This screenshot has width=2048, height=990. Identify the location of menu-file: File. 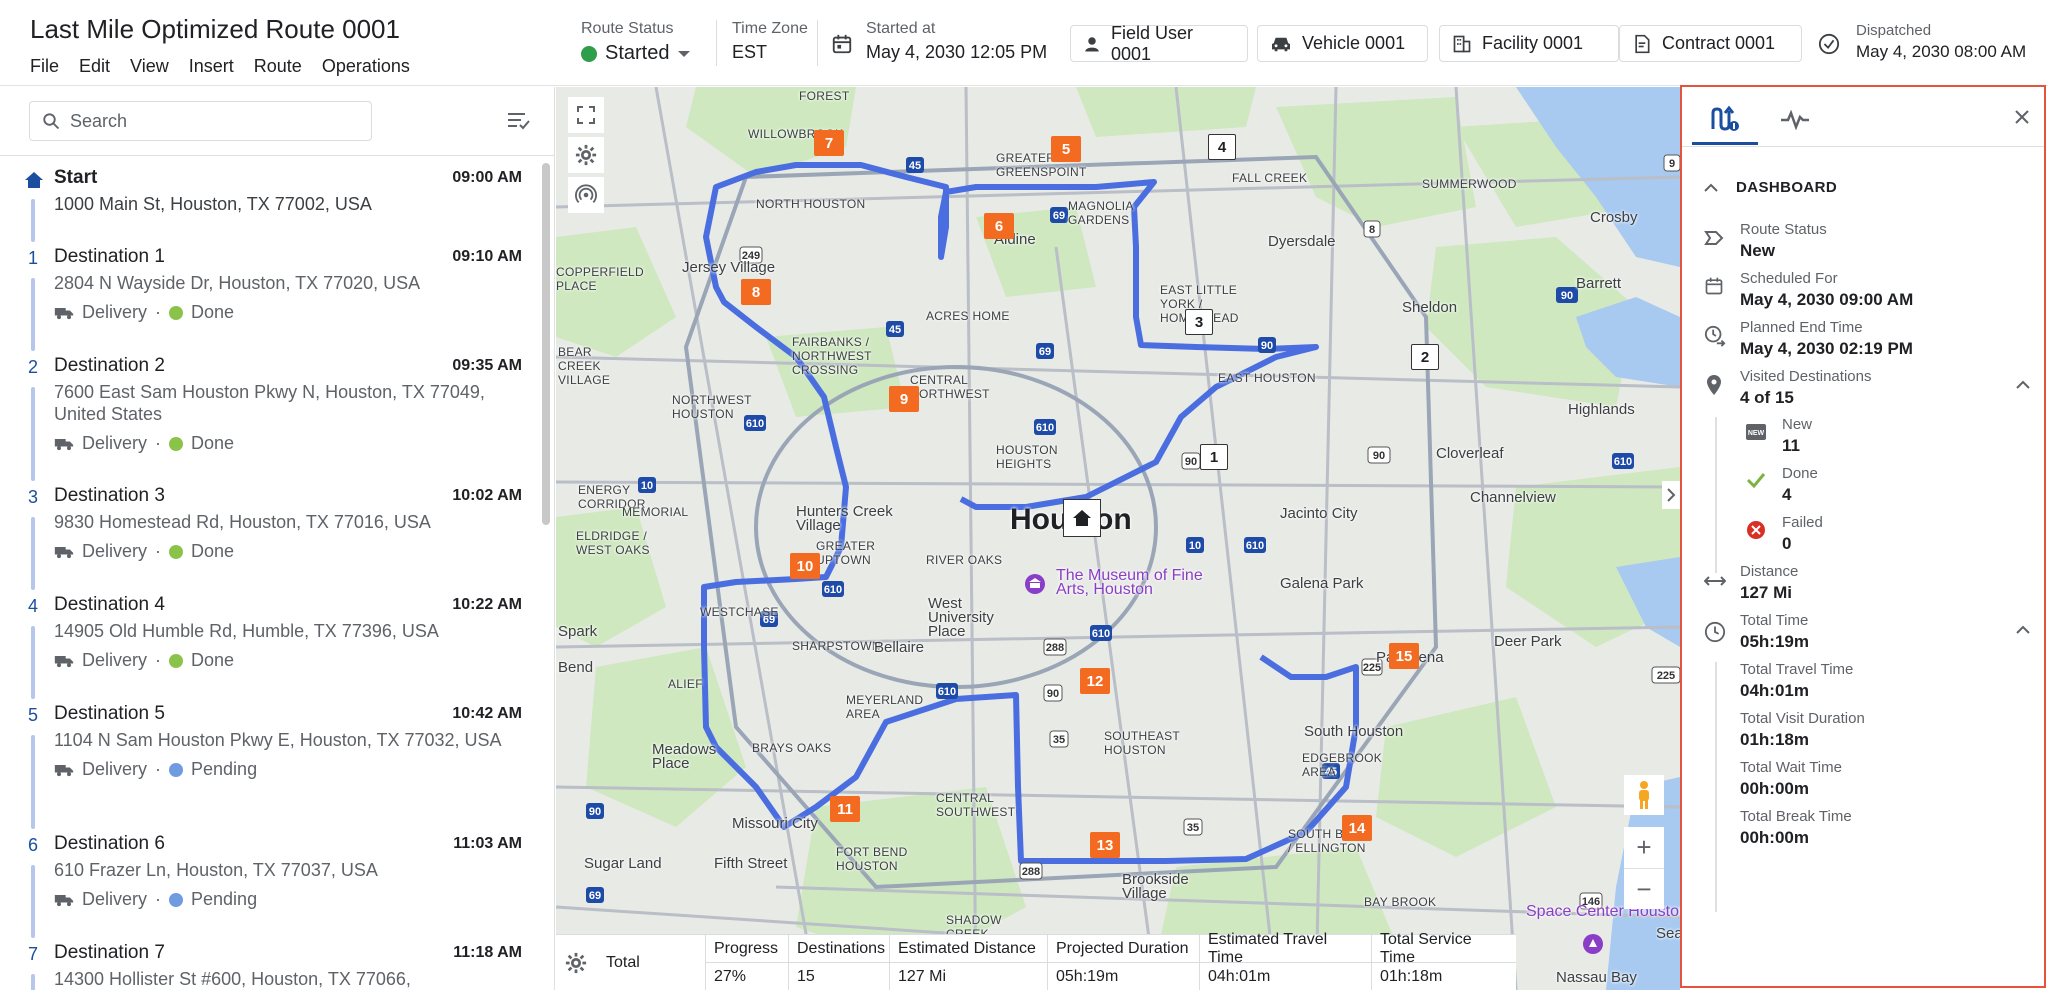
(44, 66).